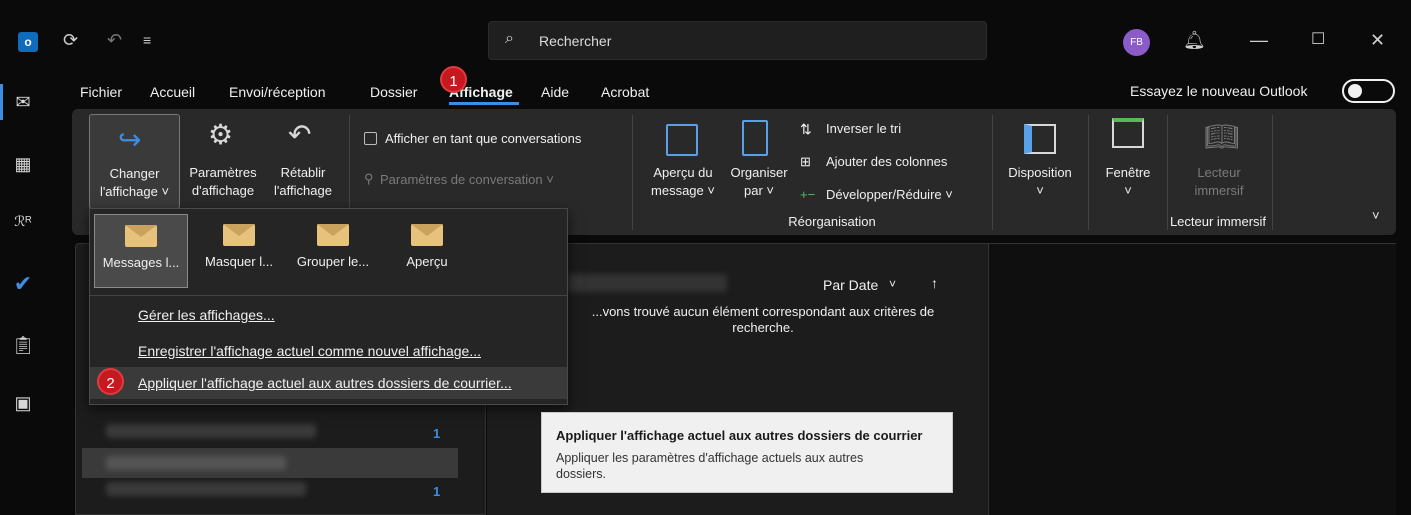 The image size is (1411, 515). What do you see at coordinates (1219, 91) in the screenshot?
I see `try-new-outlook-label: Essayez le nouveau Outlook` at bounding box center [1219, 91].